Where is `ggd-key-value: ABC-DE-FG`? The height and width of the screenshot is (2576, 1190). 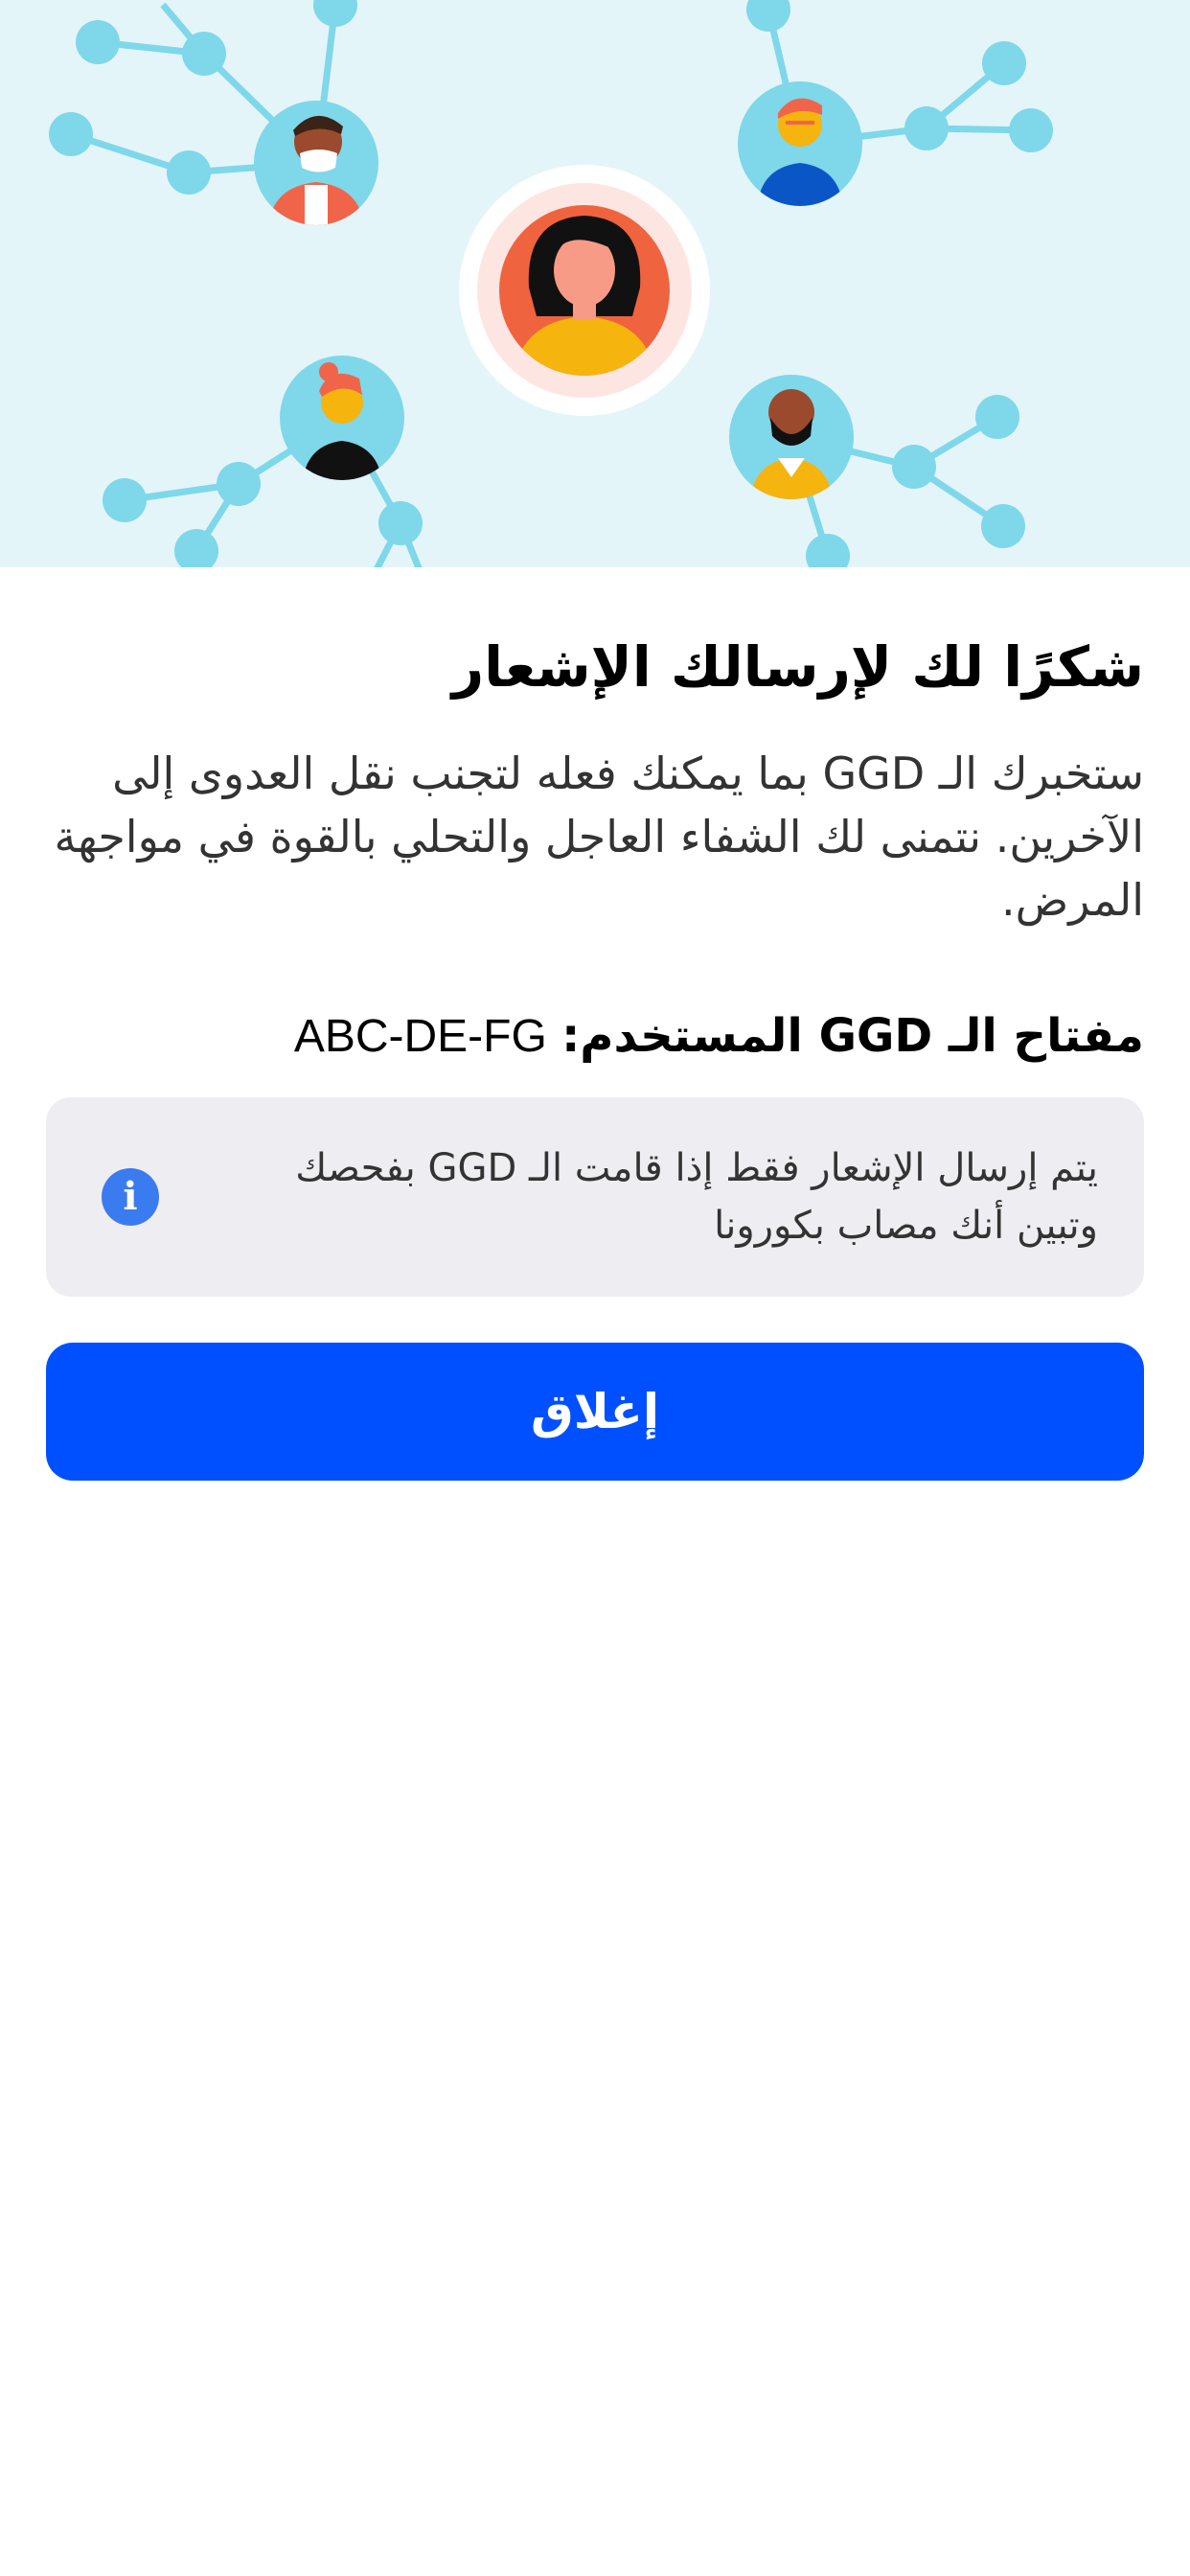
ggd-key-value: ABC-DE-FG is located at coordinates (420, 1036).